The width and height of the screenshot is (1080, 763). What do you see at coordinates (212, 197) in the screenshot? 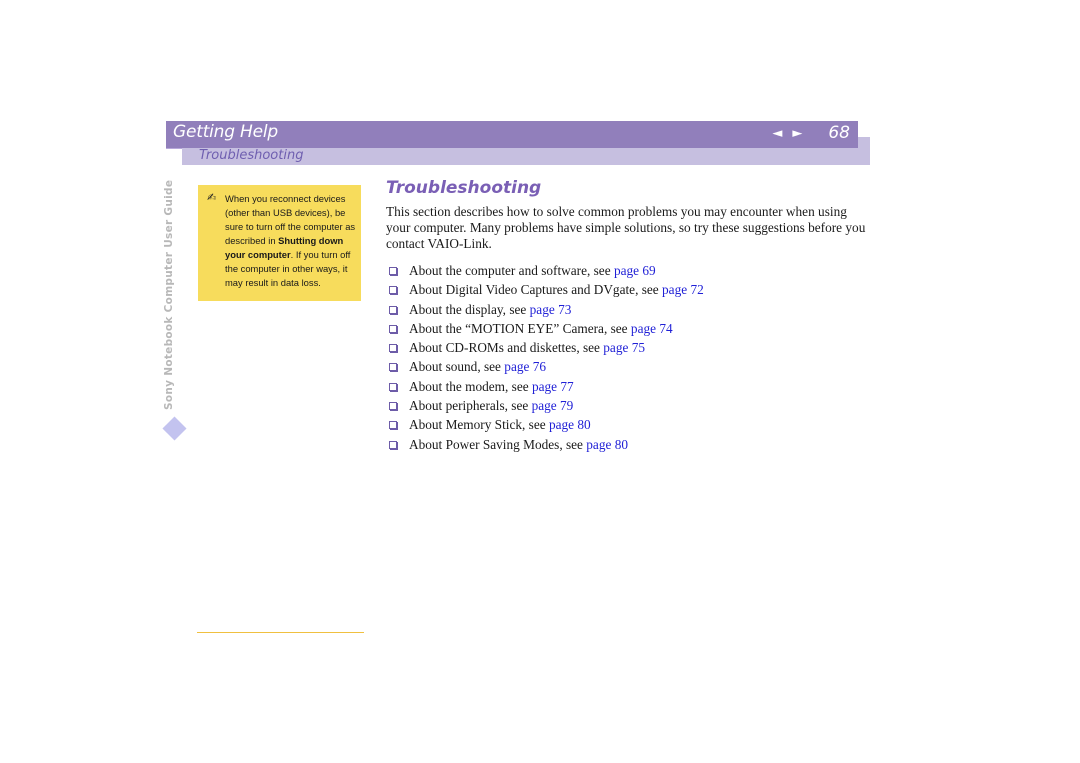
I see `pen-note-icon: ✍` at bounding box center [212, 197].